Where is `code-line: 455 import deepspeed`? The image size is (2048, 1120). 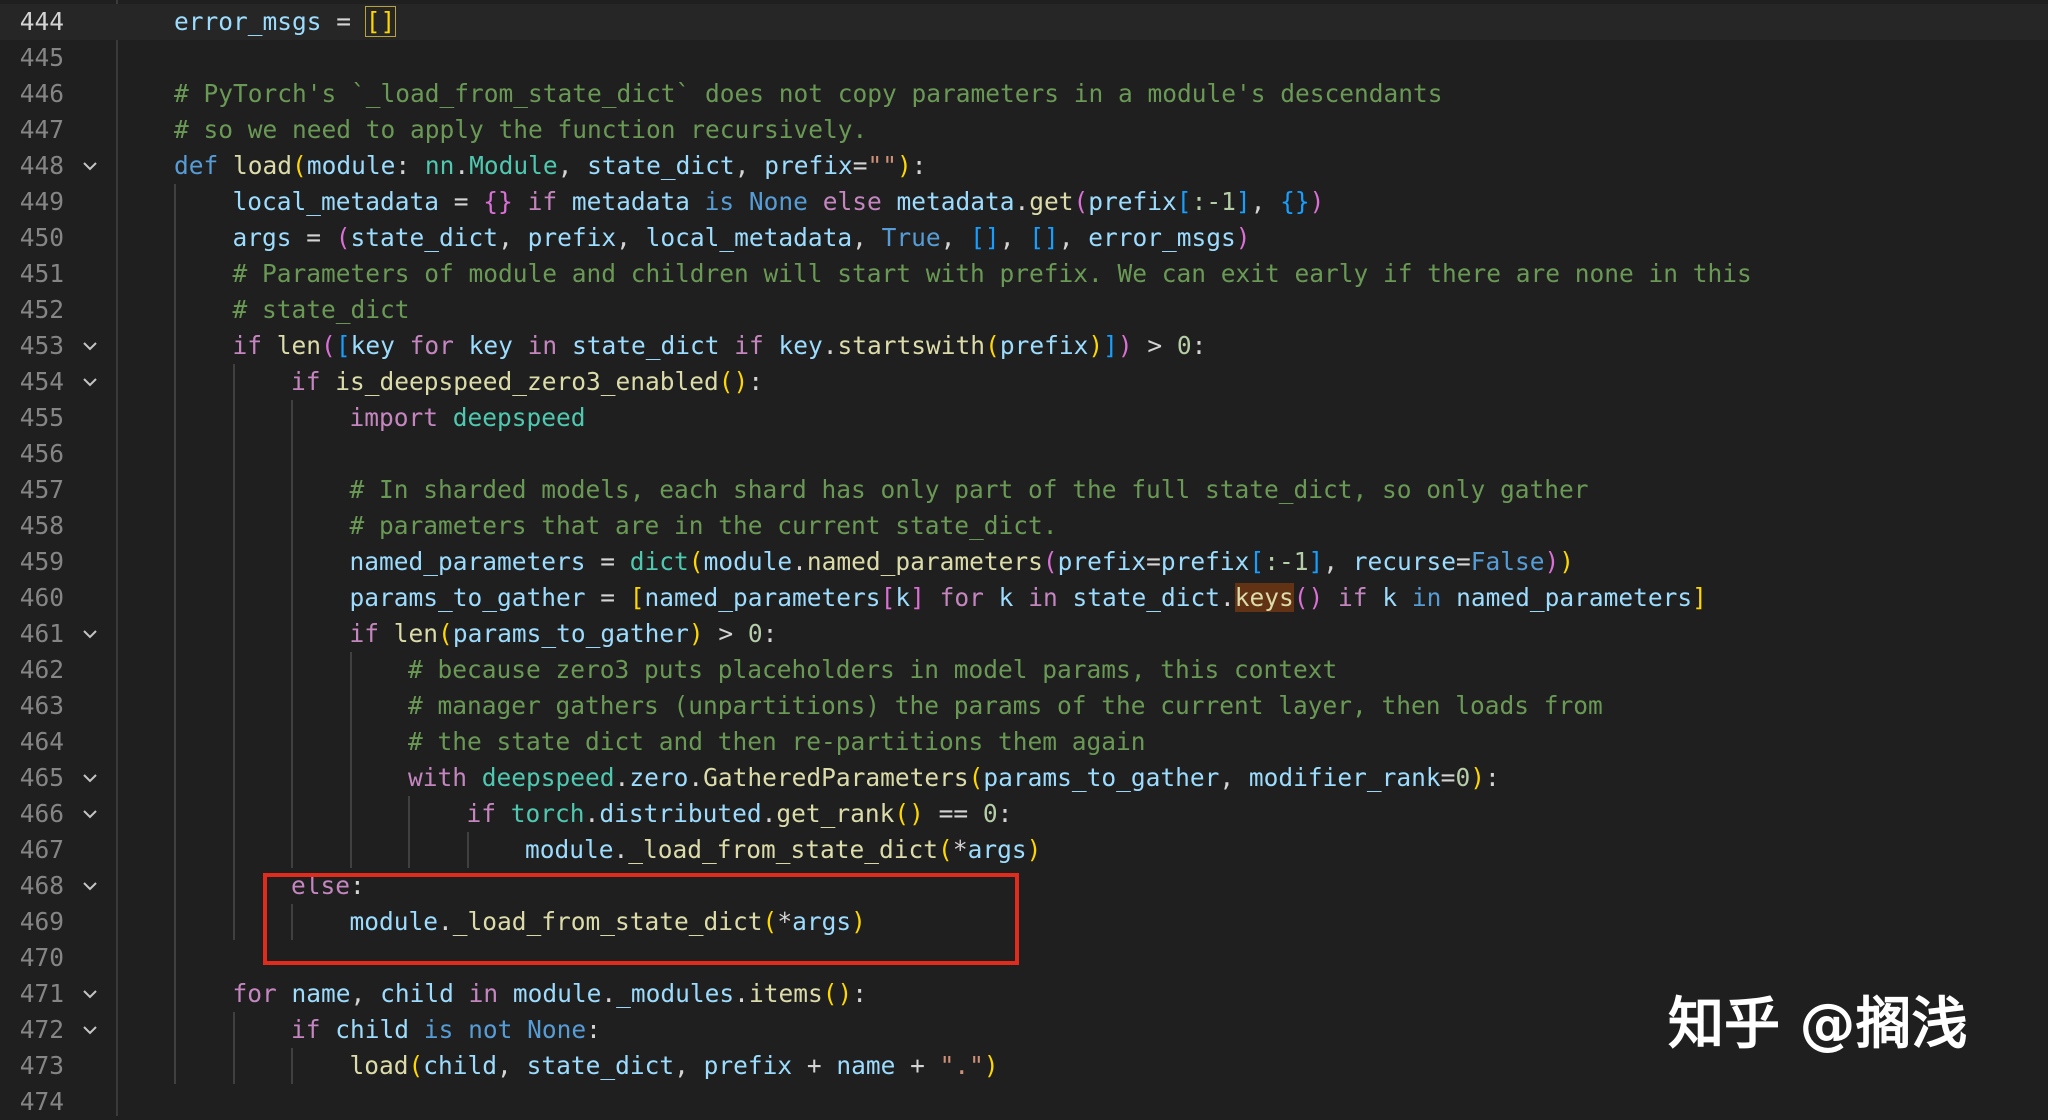 code-line: 455 import deepspeed is located at coordinates (1024, 418).